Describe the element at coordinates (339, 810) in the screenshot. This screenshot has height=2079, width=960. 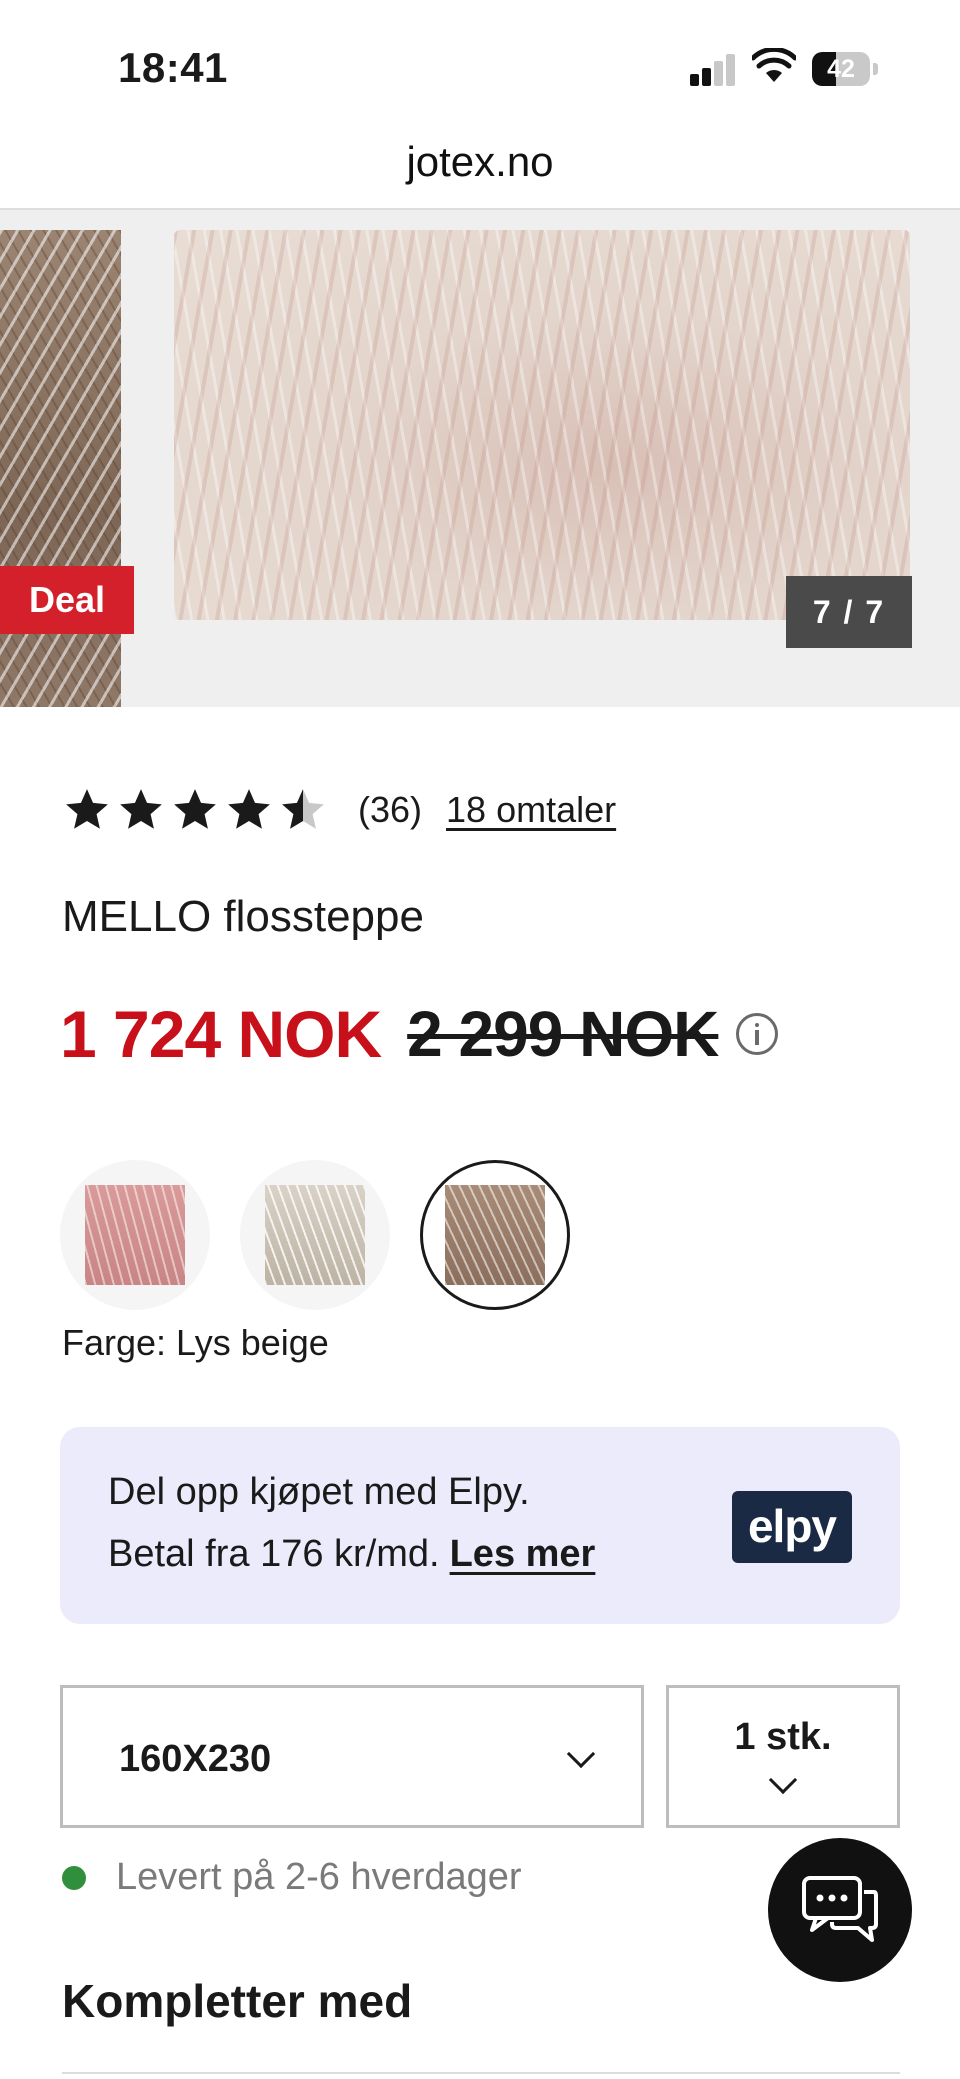
I see `rating-row: (36) 18 omtaler` at that location.